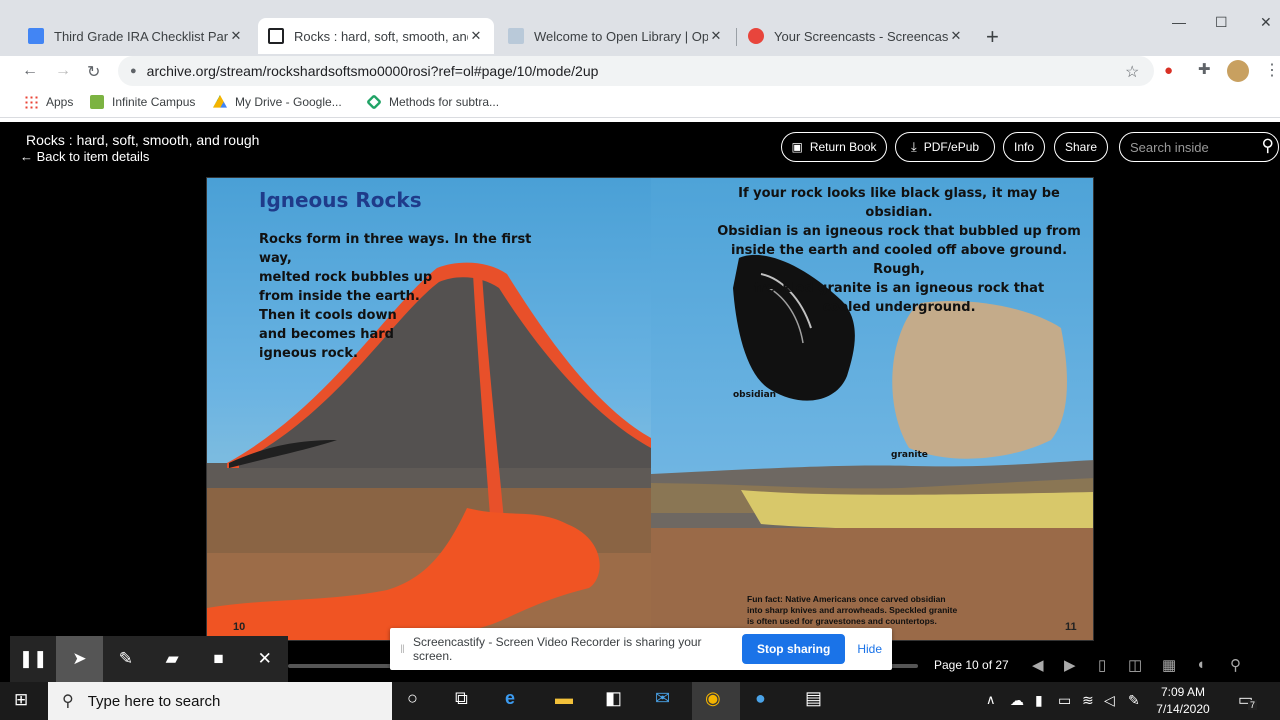 The image size is (1280, 720). Describe the element at coordinates (48, 102) in the screenshot. I see `bookmark-apps: Apps` at that location.